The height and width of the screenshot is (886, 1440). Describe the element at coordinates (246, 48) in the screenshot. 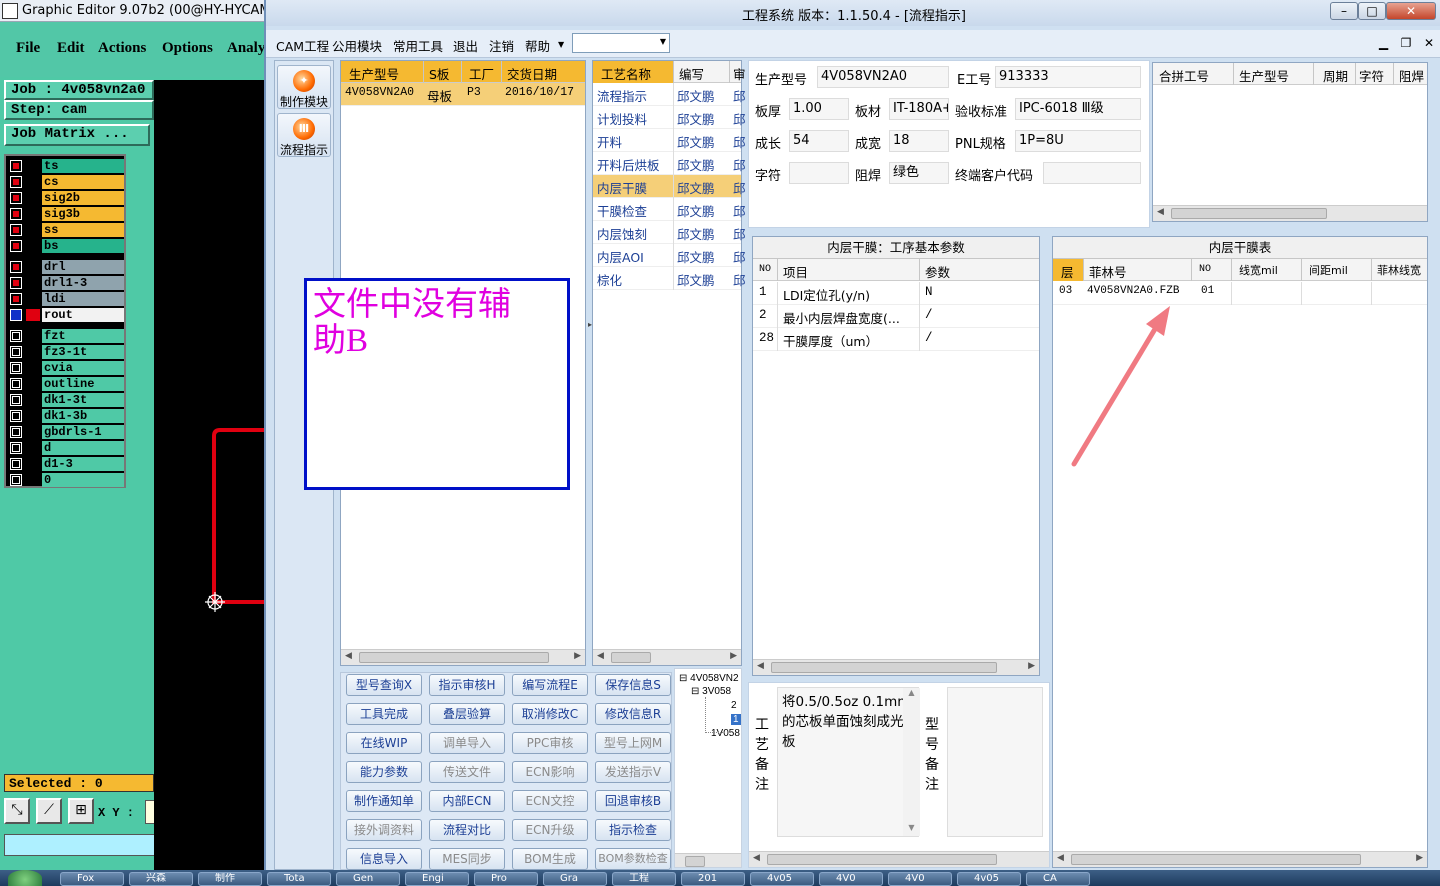

I see `menu-analysis: Analy` at that location.